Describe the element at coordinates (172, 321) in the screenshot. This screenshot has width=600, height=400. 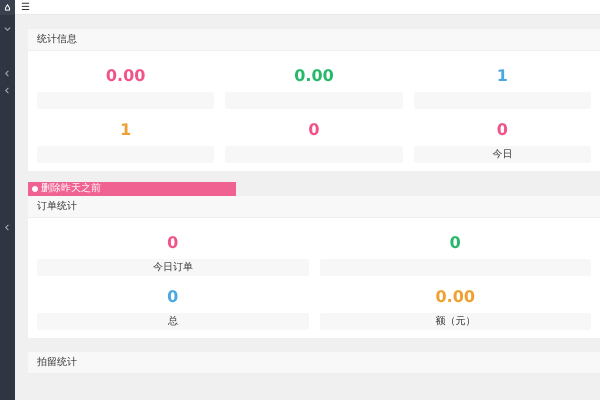
I see `label-bar: 总` at that location.